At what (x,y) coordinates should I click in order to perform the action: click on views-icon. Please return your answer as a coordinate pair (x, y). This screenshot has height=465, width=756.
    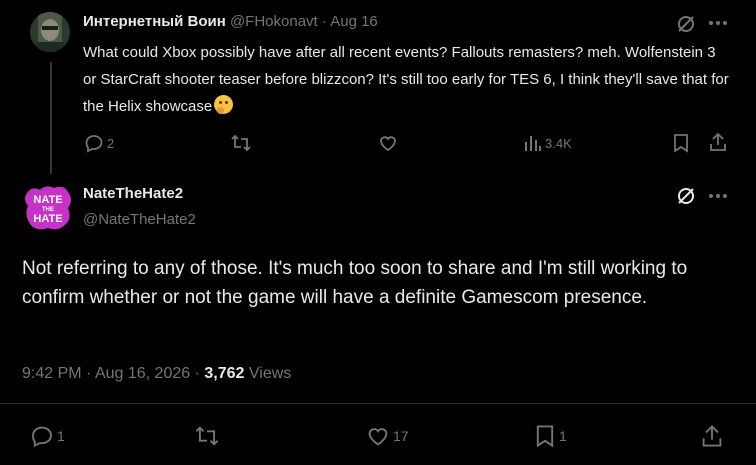
    Looking at the image, I should click on (533, 143).